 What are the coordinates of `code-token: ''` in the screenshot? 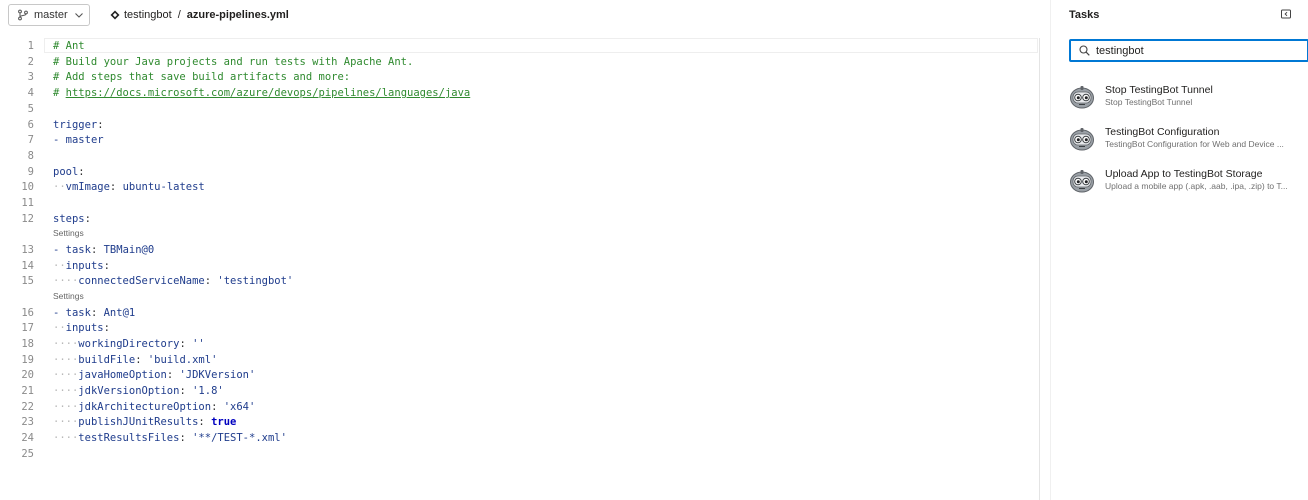 It's located at (198, 343).